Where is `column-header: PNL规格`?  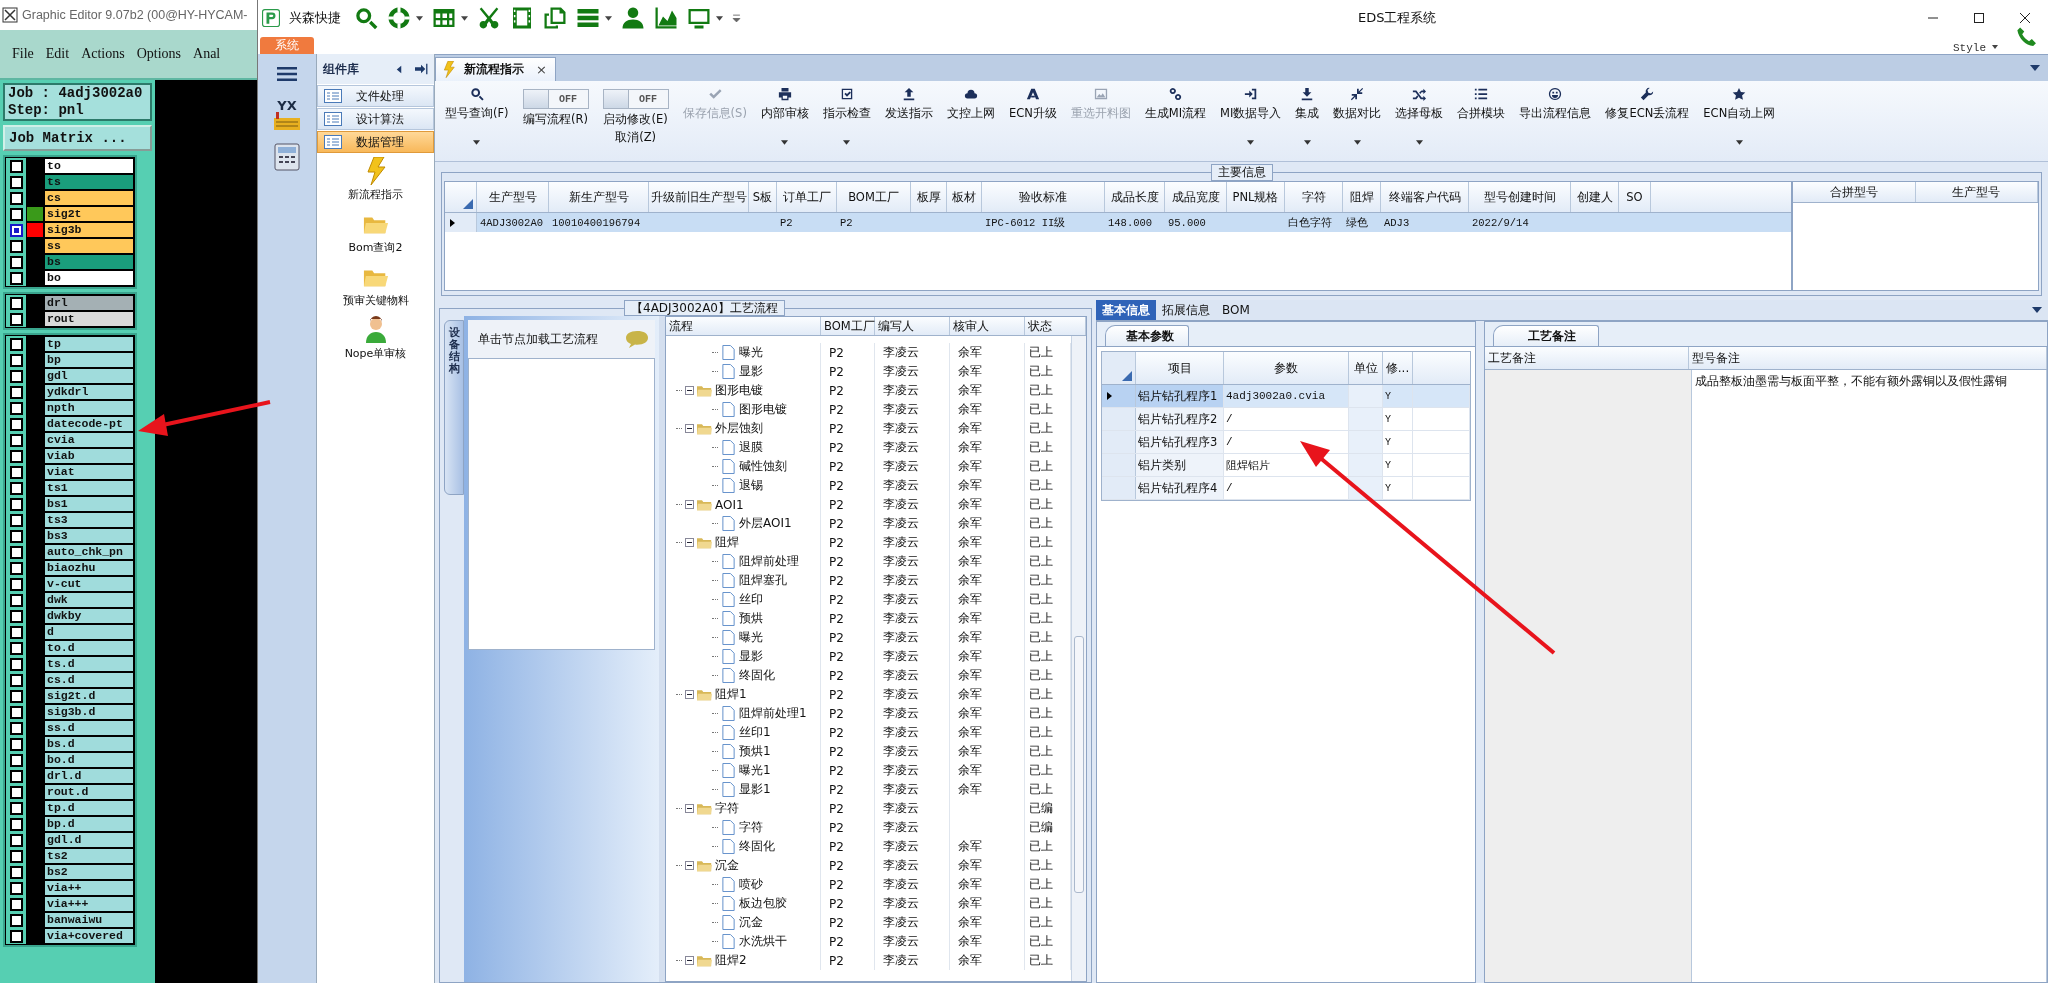
column-header: PNL规格 is located at coordinates (1256, 197).